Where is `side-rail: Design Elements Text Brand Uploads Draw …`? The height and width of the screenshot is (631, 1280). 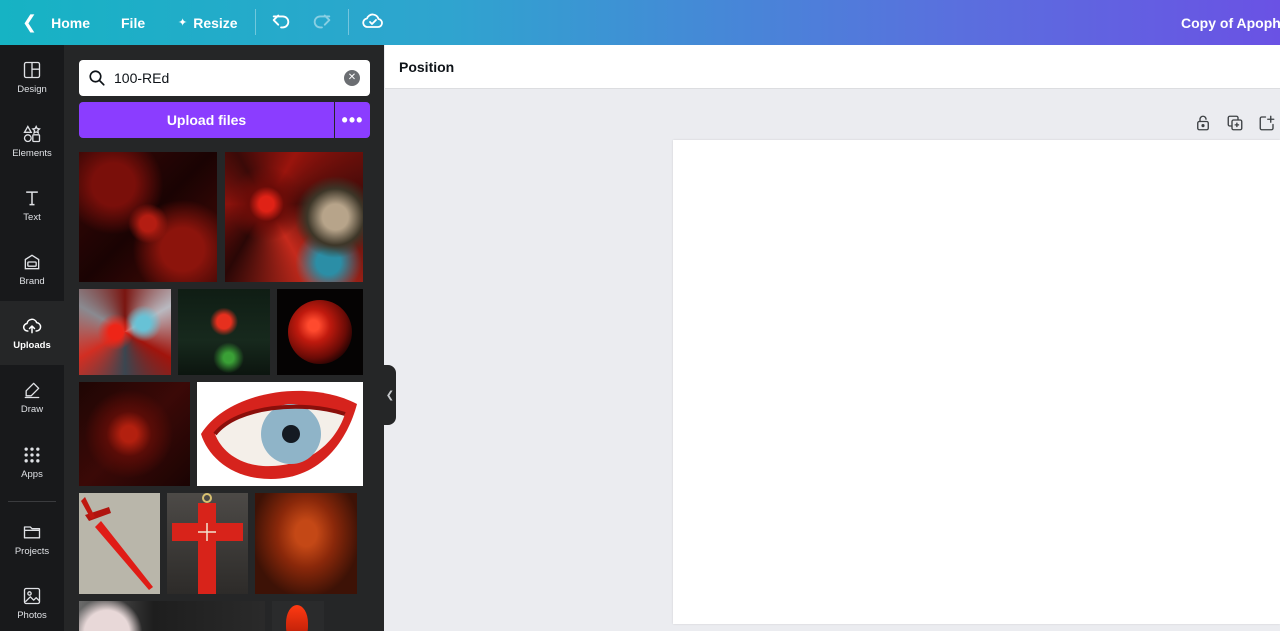 side-rail: Design Elements Text Brand Uploads Draw … is located at coordinates (32, 338).